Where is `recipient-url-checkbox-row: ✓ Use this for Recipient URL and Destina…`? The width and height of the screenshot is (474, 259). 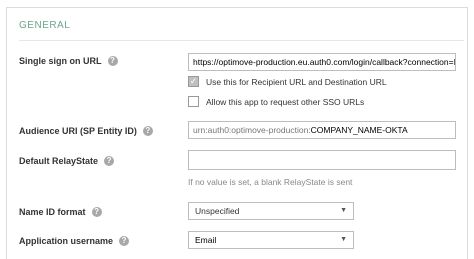
recipient-url-checkbox-row: ✓ Use this for Recipient URL and Destina… is located at coordinates (287, 81).